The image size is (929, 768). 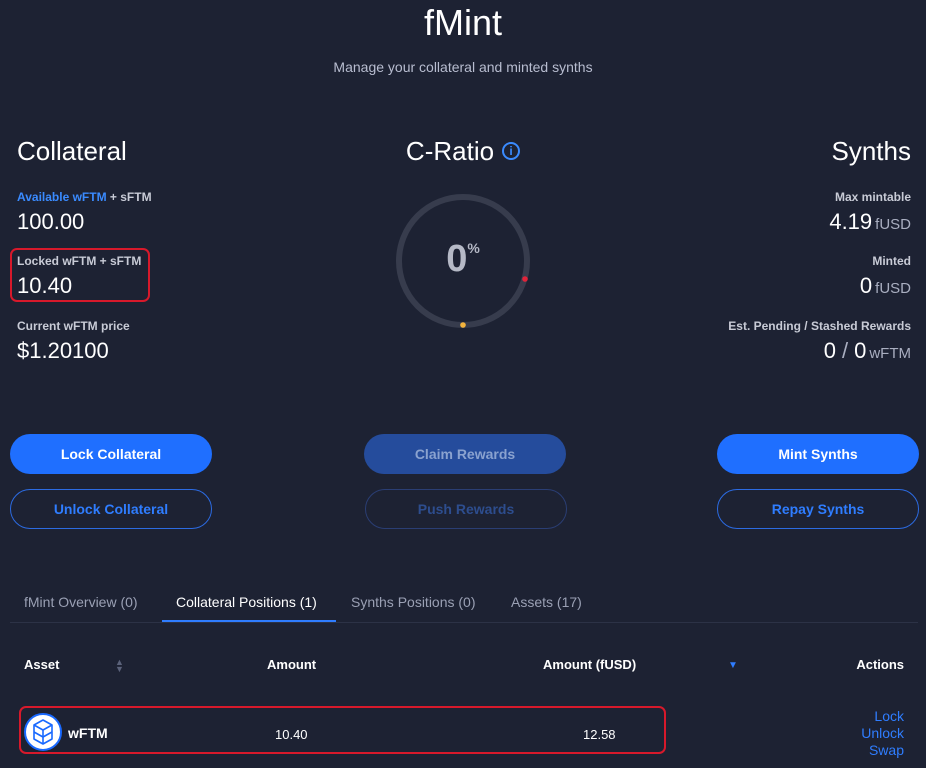 What do you see at coordinates (119, 666) in the screenshot?
I see `sort-icon: ▲ ▼` at bounding box center [119, 666].